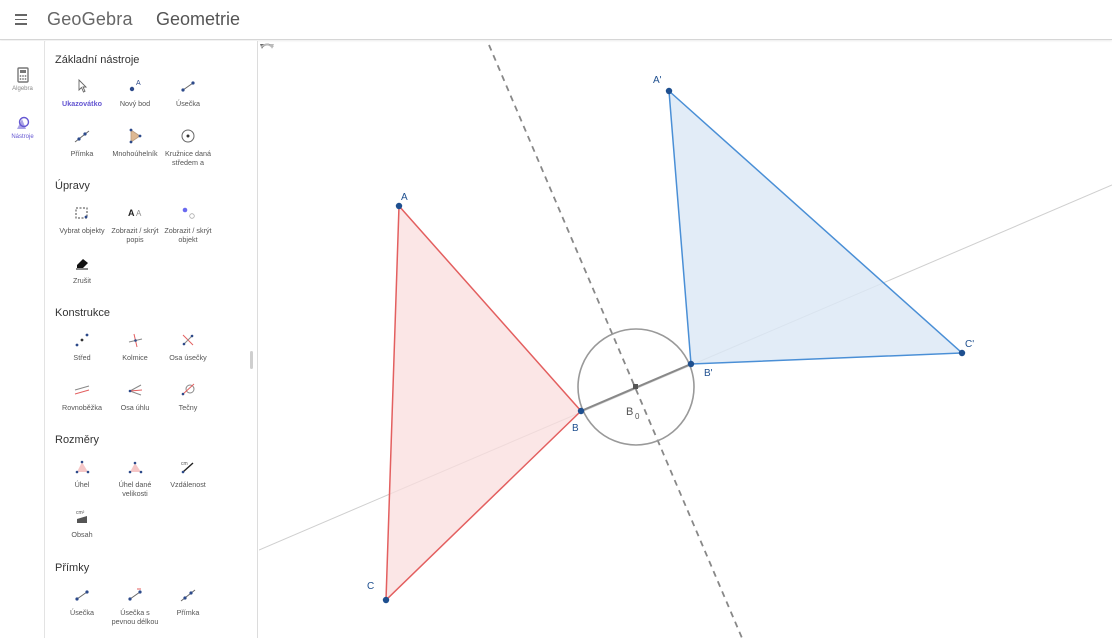 This screenshot has height=638, width=1112. What do you see at coordinates (188, 147) in the screenshot?
I see `tool-circle-center: Kružnice daná středem a` at bounding box center [188, 147].